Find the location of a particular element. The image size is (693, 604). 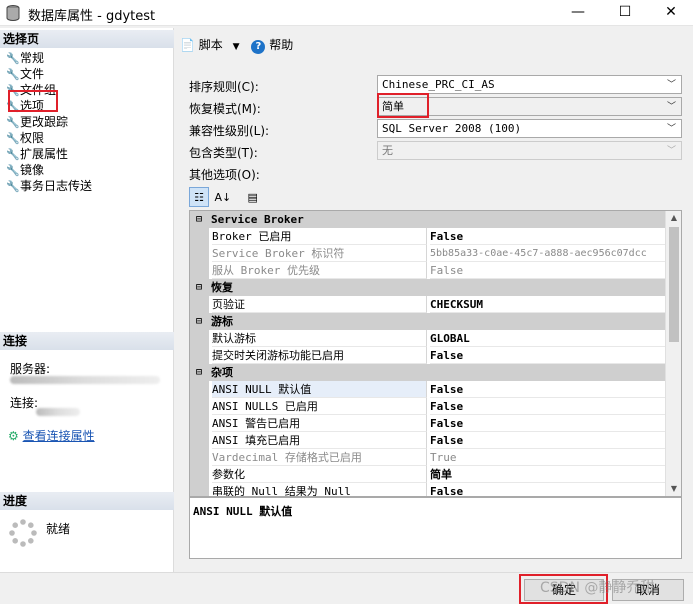

category-misc: ⊟ 杂项 is located at coordinates (428, 372).